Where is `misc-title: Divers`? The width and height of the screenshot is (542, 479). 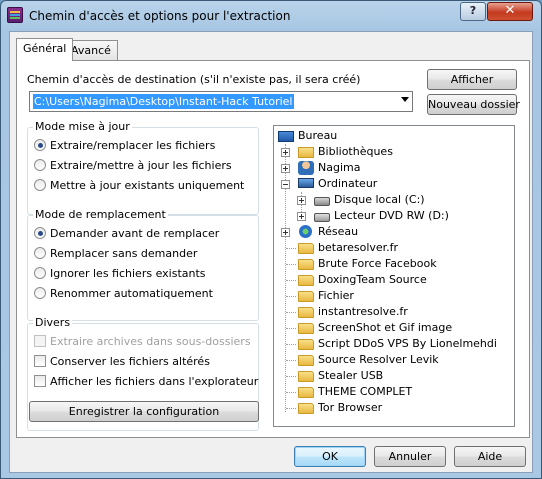 misc-title: Divers is located at coordinates (53, 322).